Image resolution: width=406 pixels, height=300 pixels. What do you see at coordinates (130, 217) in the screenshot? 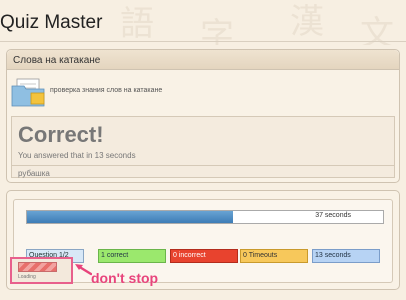
I see `timer-fill` at bounding box center [130, 217].